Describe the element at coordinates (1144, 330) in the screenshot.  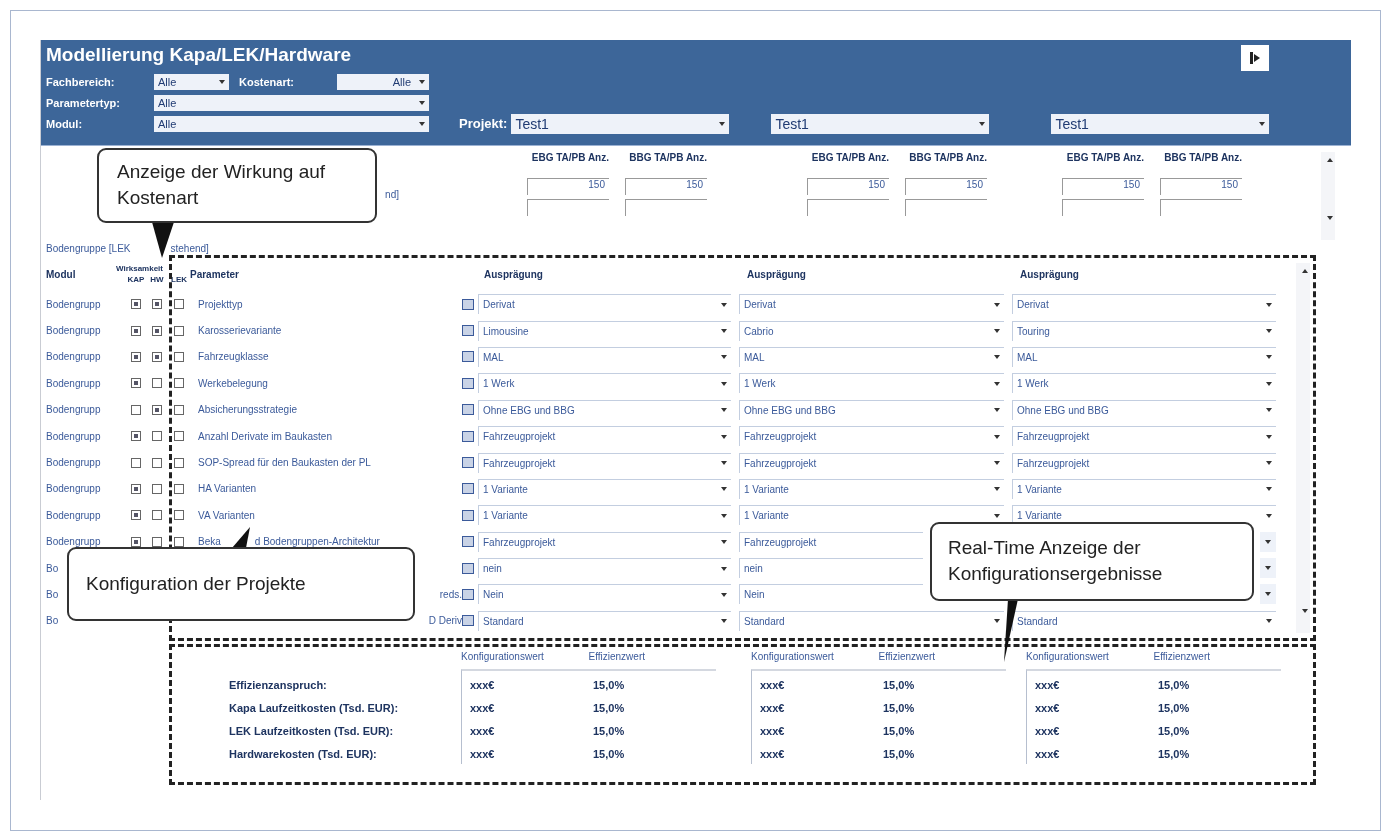
I see `dropdown: Touring` at that location.